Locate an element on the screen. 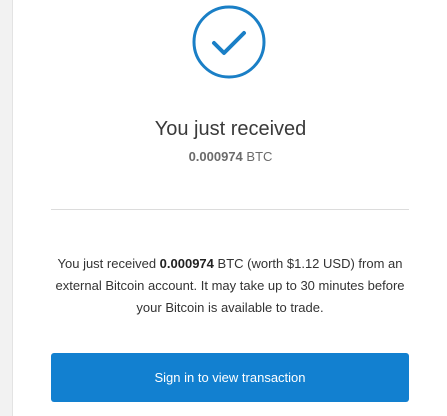  amount-value: 0.000974 is located at coordinates (215, 156).